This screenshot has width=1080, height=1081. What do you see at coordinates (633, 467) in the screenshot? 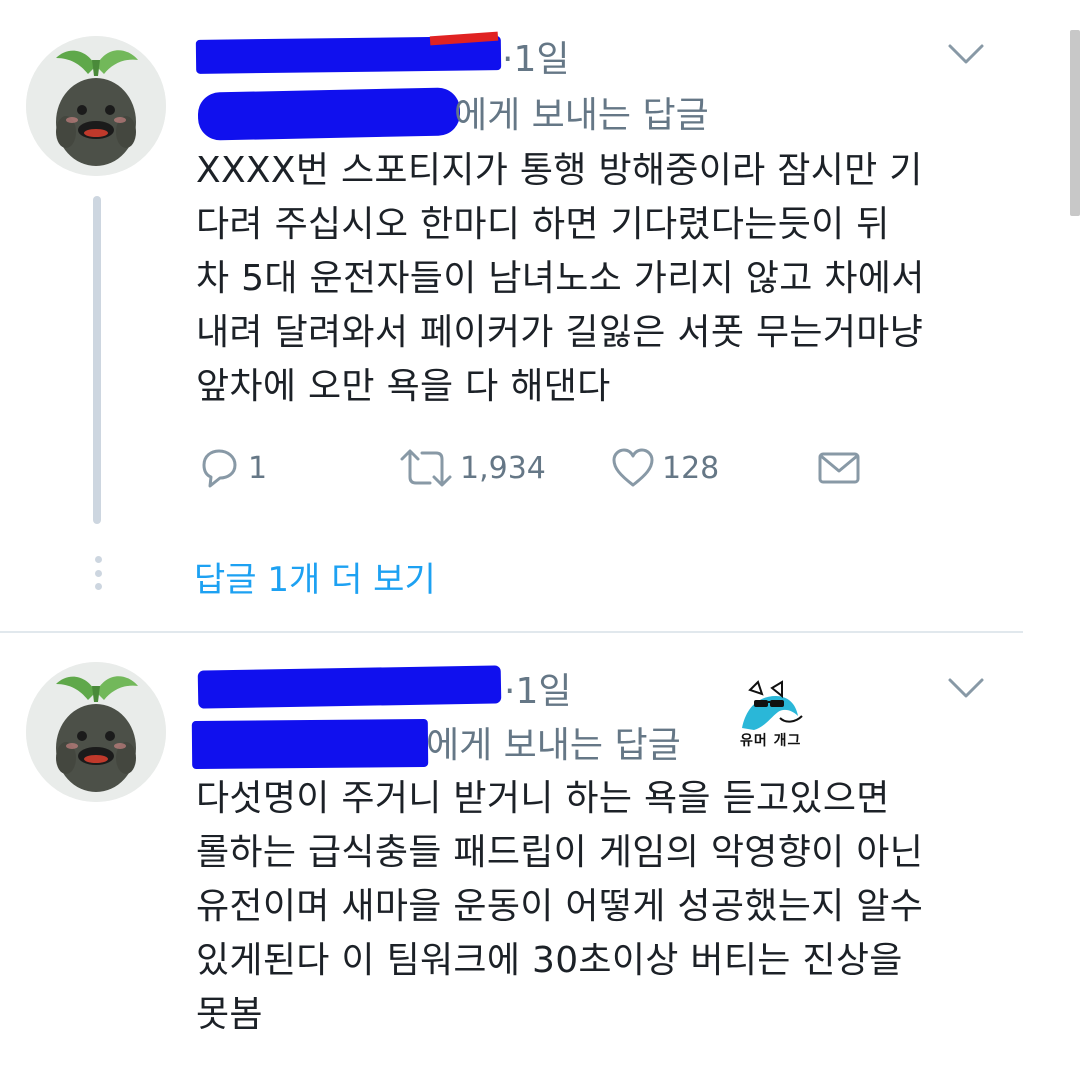
I see `heart-icon` at bounding box center [633, 467].